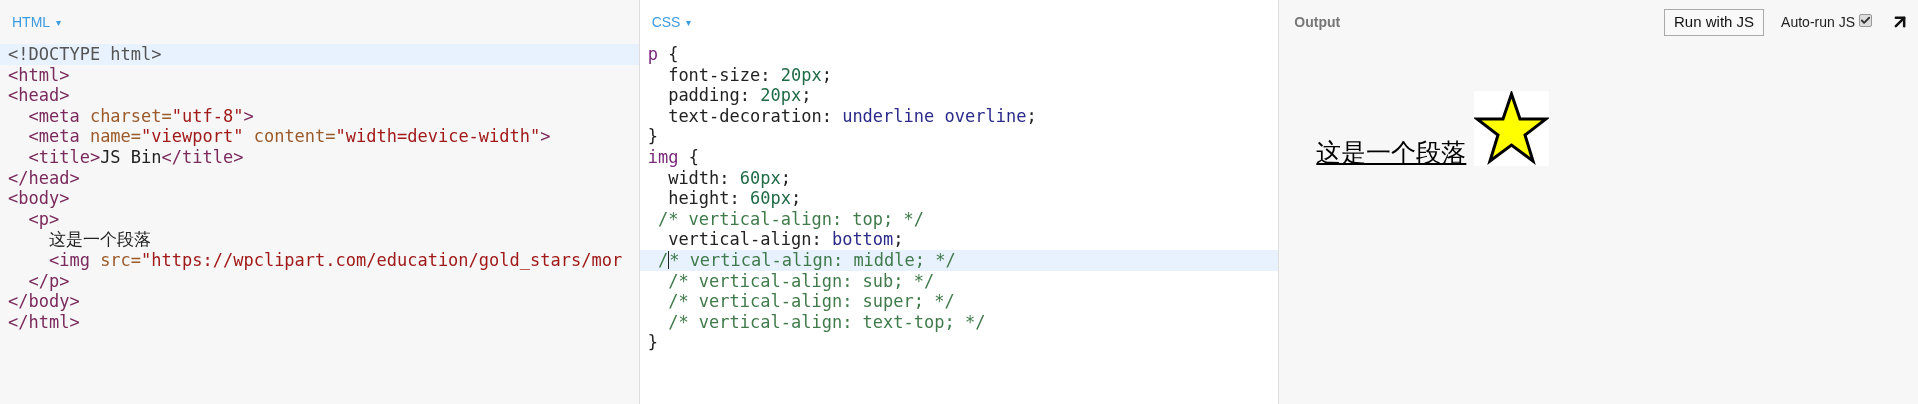  I want to click on code-line: p {, so click(663, 54).